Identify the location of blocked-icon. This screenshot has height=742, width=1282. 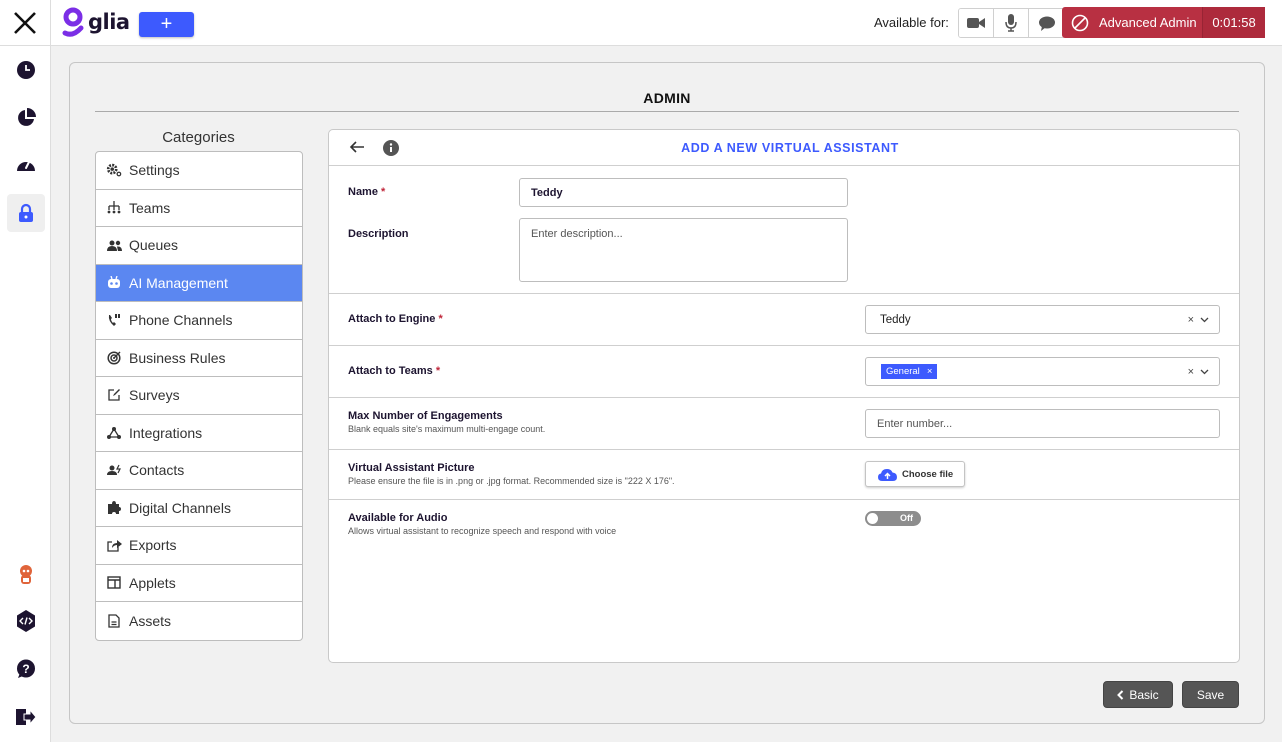
(1080, 22).